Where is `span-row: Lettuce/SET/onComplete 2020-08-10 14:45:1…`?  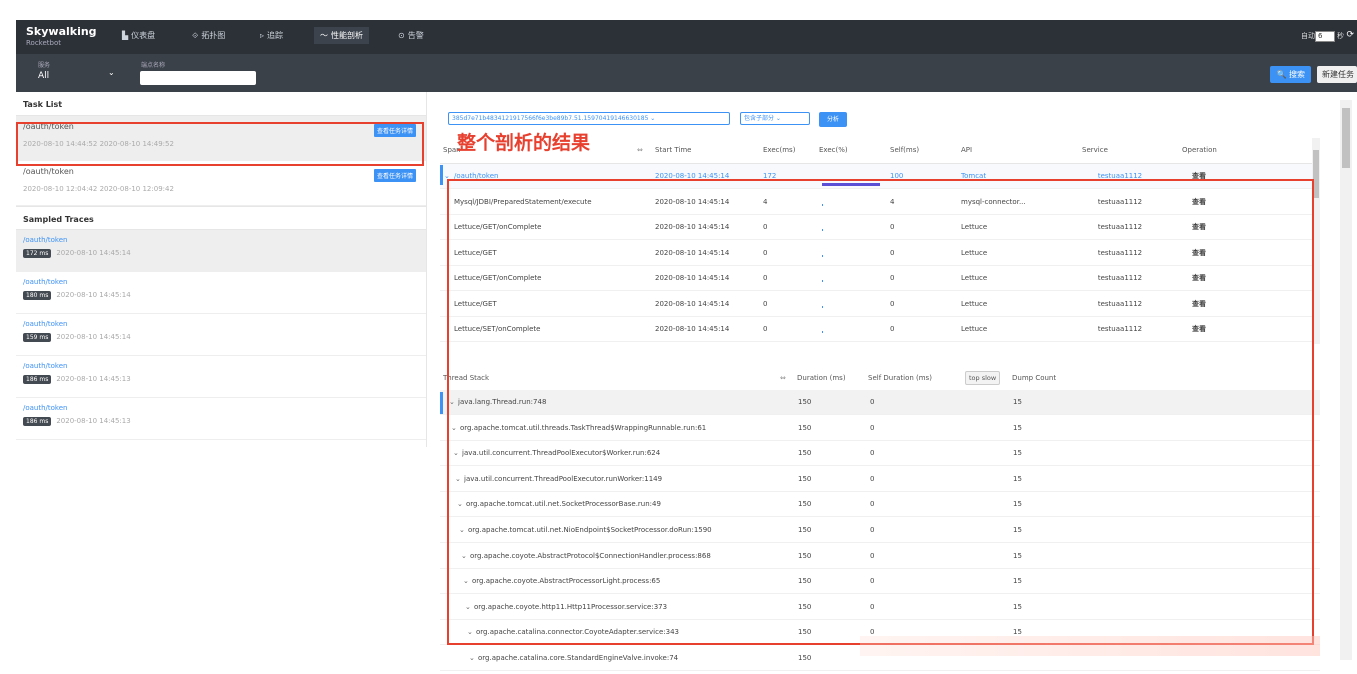 span-row: Lettuce/SET/onComplete 2020-08-10 14:45:1… is located at coordinates (880, 329).